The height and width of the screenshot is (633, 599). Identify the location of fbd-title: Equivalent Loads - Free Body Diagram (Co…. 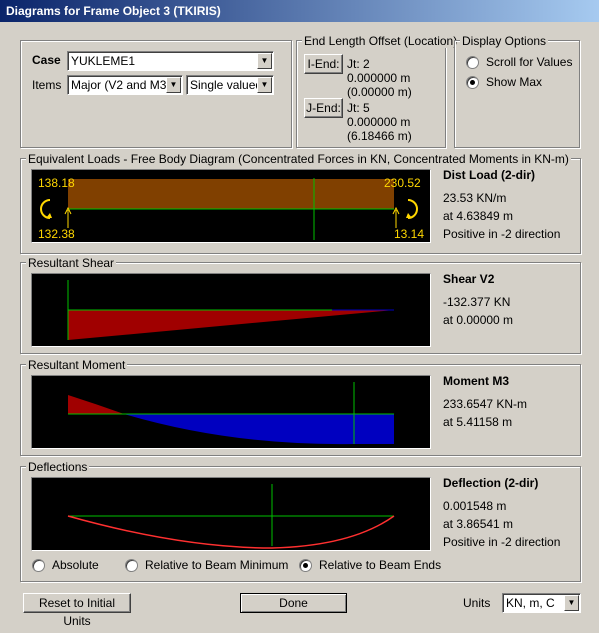
(298, 159).